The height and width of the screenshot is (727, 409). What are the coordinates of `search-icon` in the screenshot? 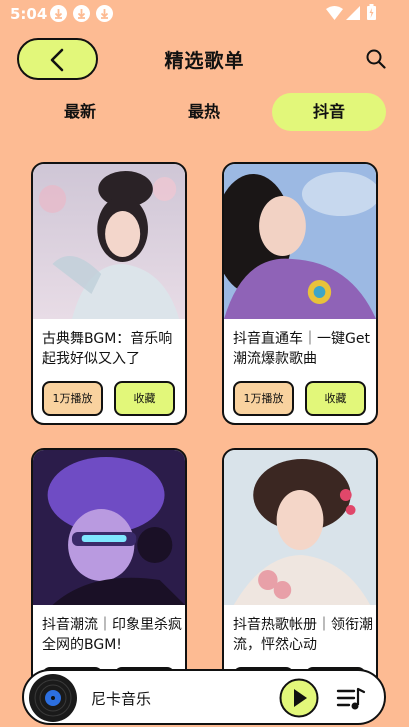 It's located at (376, 59).